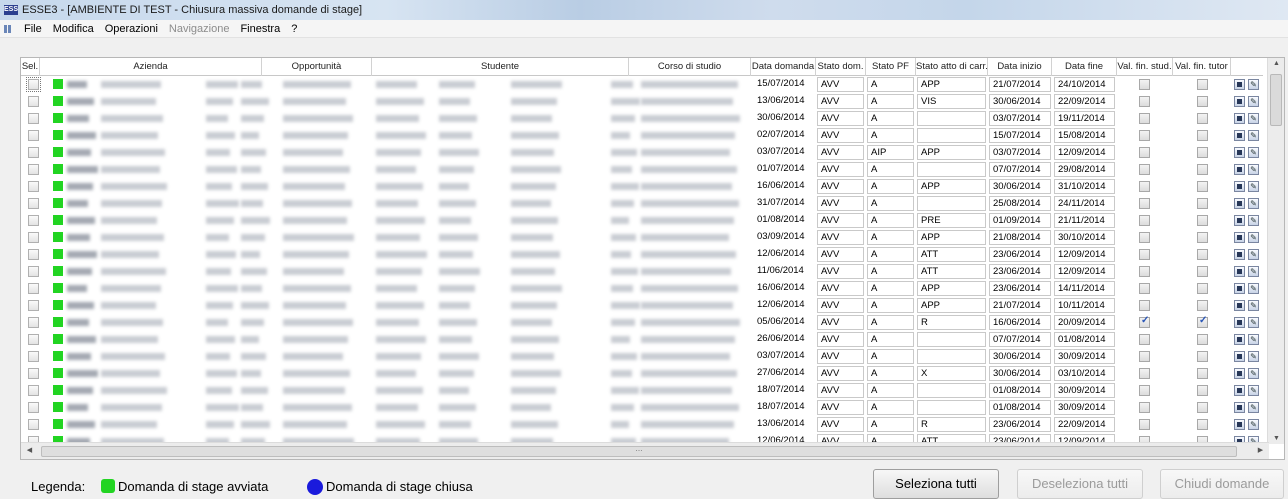 This screenshot has height=499, width=1288. Describe the element at coordinates (642, 84) in the screenshot. I see `table-row: 15/07/2014 AVV A APP 21/07/2014 24/10/2014` at that location.